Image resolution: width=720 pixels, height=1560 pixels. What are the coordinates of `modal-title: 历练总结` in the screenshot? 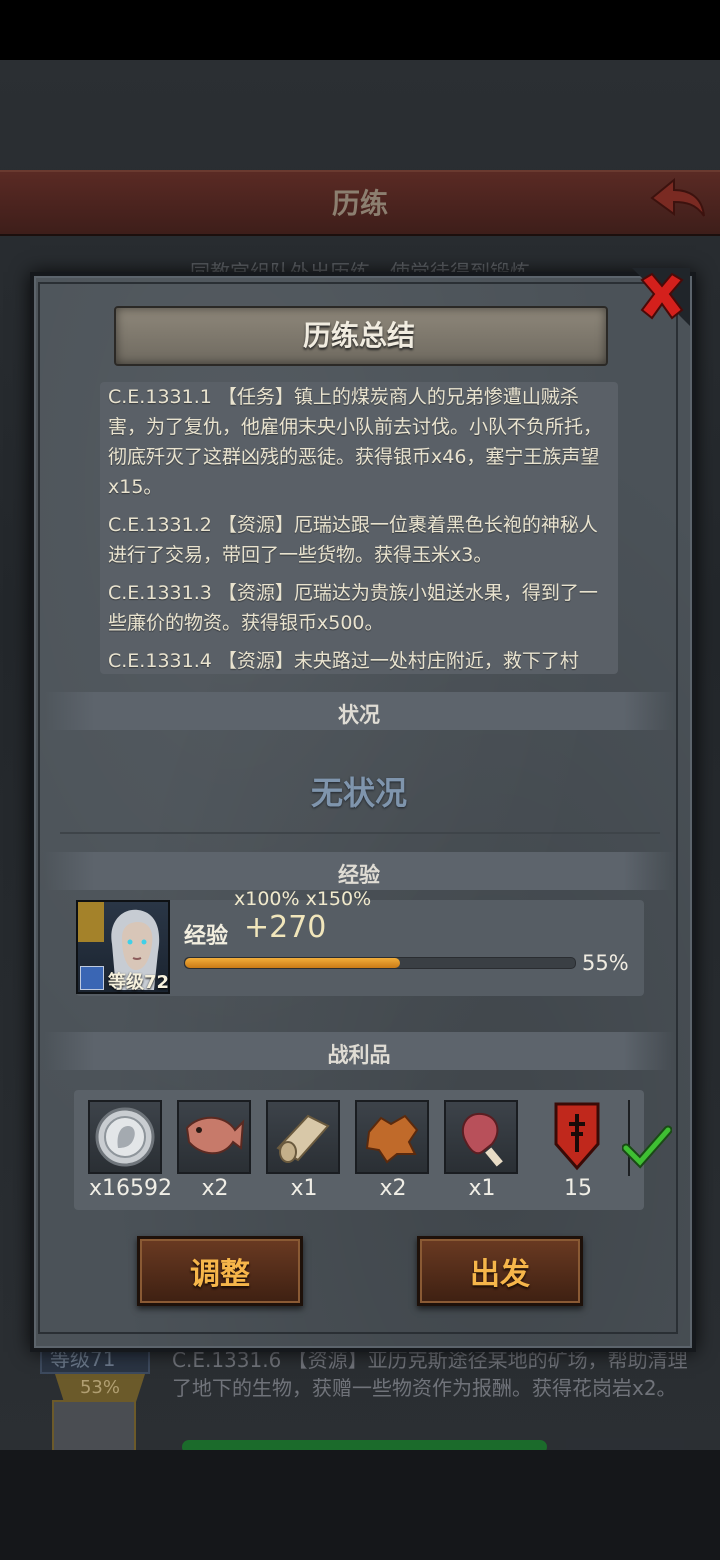 It's located at (358, 335).